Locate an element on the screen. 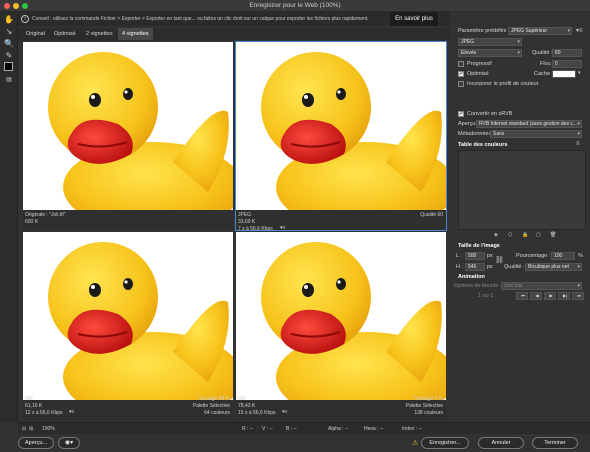  zoom-level: 100% is located at coordinates (48, 429).